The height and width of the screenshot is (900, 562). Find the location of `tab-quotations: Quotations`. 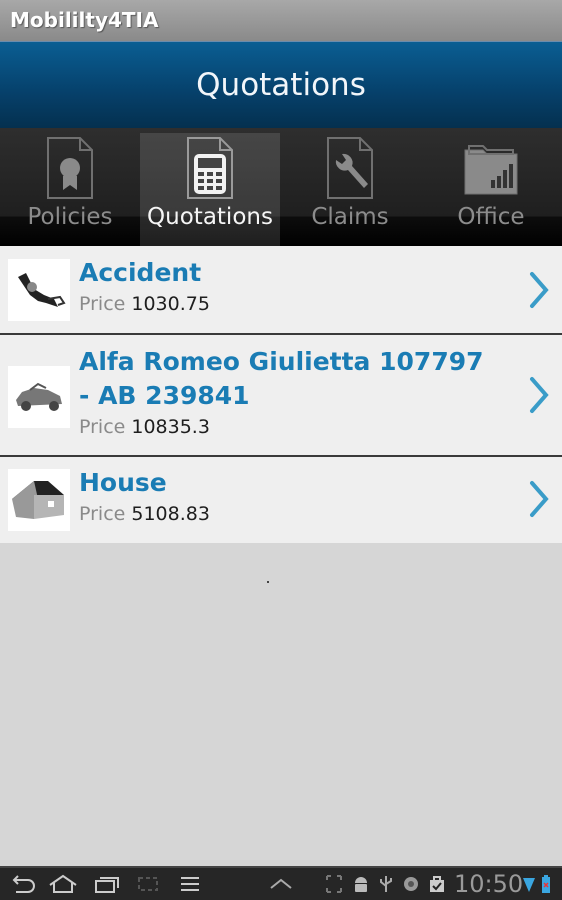

tab-quotations: Quotations is located at coordinates (210, 189).